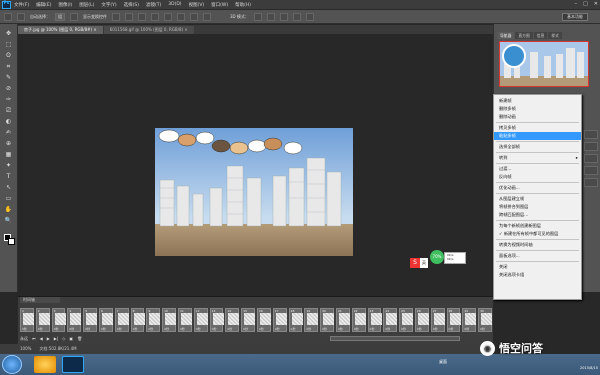 The width and height of the screenshot is (600, 375). Describe the element at coordinates (219, 5) in the screenshot. I see `menu-item: 窗口(W)` at that location.